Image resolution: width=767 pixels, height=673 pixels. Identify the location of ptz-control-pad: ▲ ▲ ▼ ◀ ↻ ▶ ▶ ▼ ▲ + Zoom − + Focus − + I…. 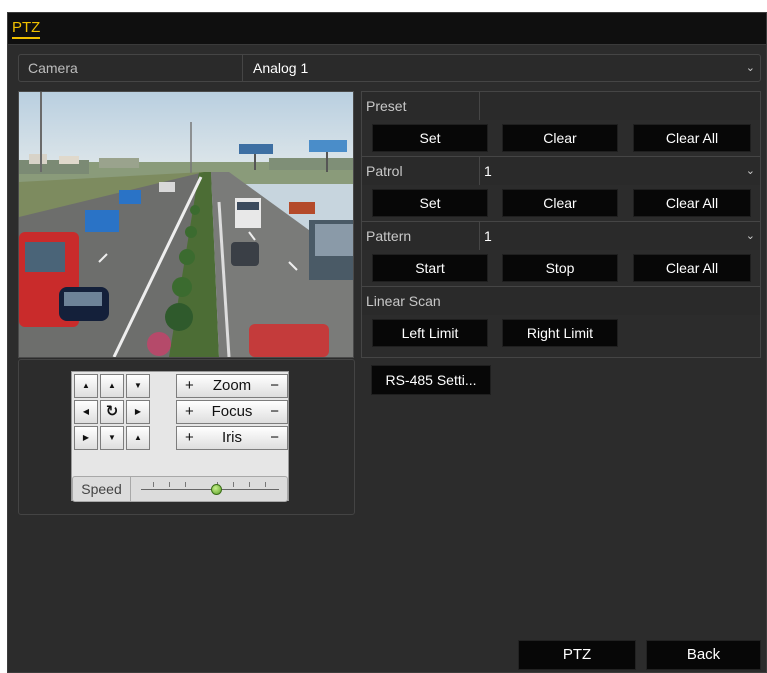
(180, 436).